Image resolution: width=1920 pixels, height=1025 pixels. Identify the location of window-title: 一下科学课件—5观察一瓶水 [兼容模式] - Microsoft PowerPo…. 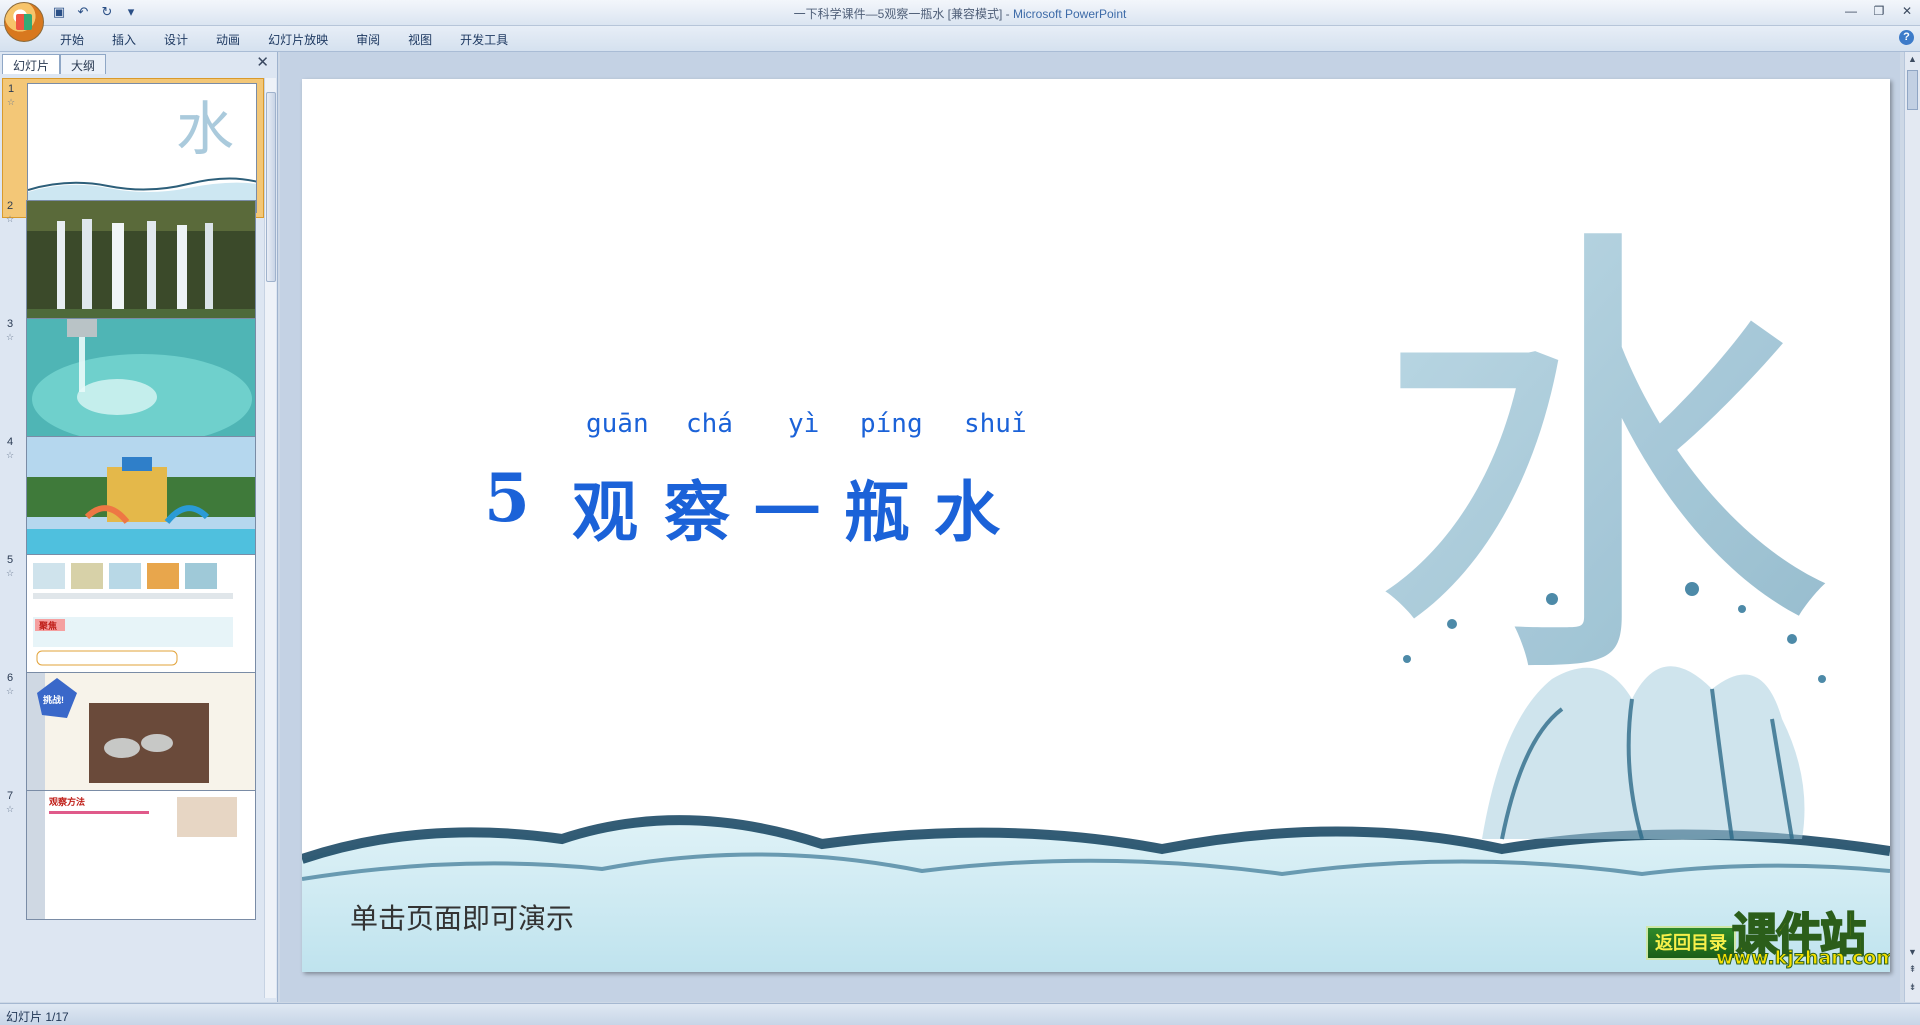
(960, 13).